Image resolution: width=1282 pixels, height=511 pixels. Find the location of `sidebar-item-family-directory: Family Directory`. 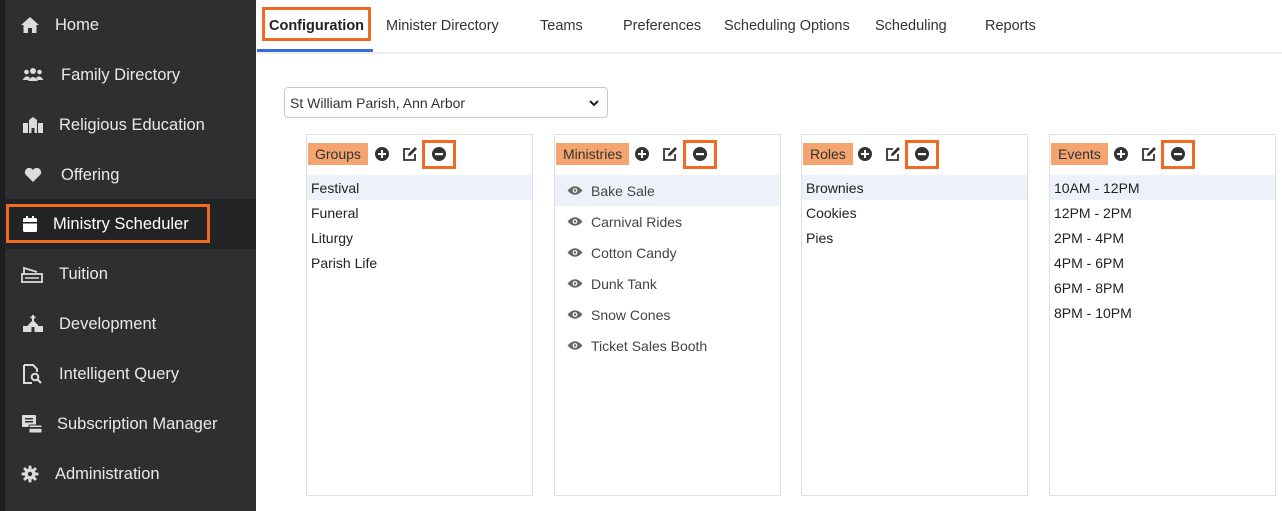

sidebar-item-family-directory: Family Directory is located at coordinates (130, 75).